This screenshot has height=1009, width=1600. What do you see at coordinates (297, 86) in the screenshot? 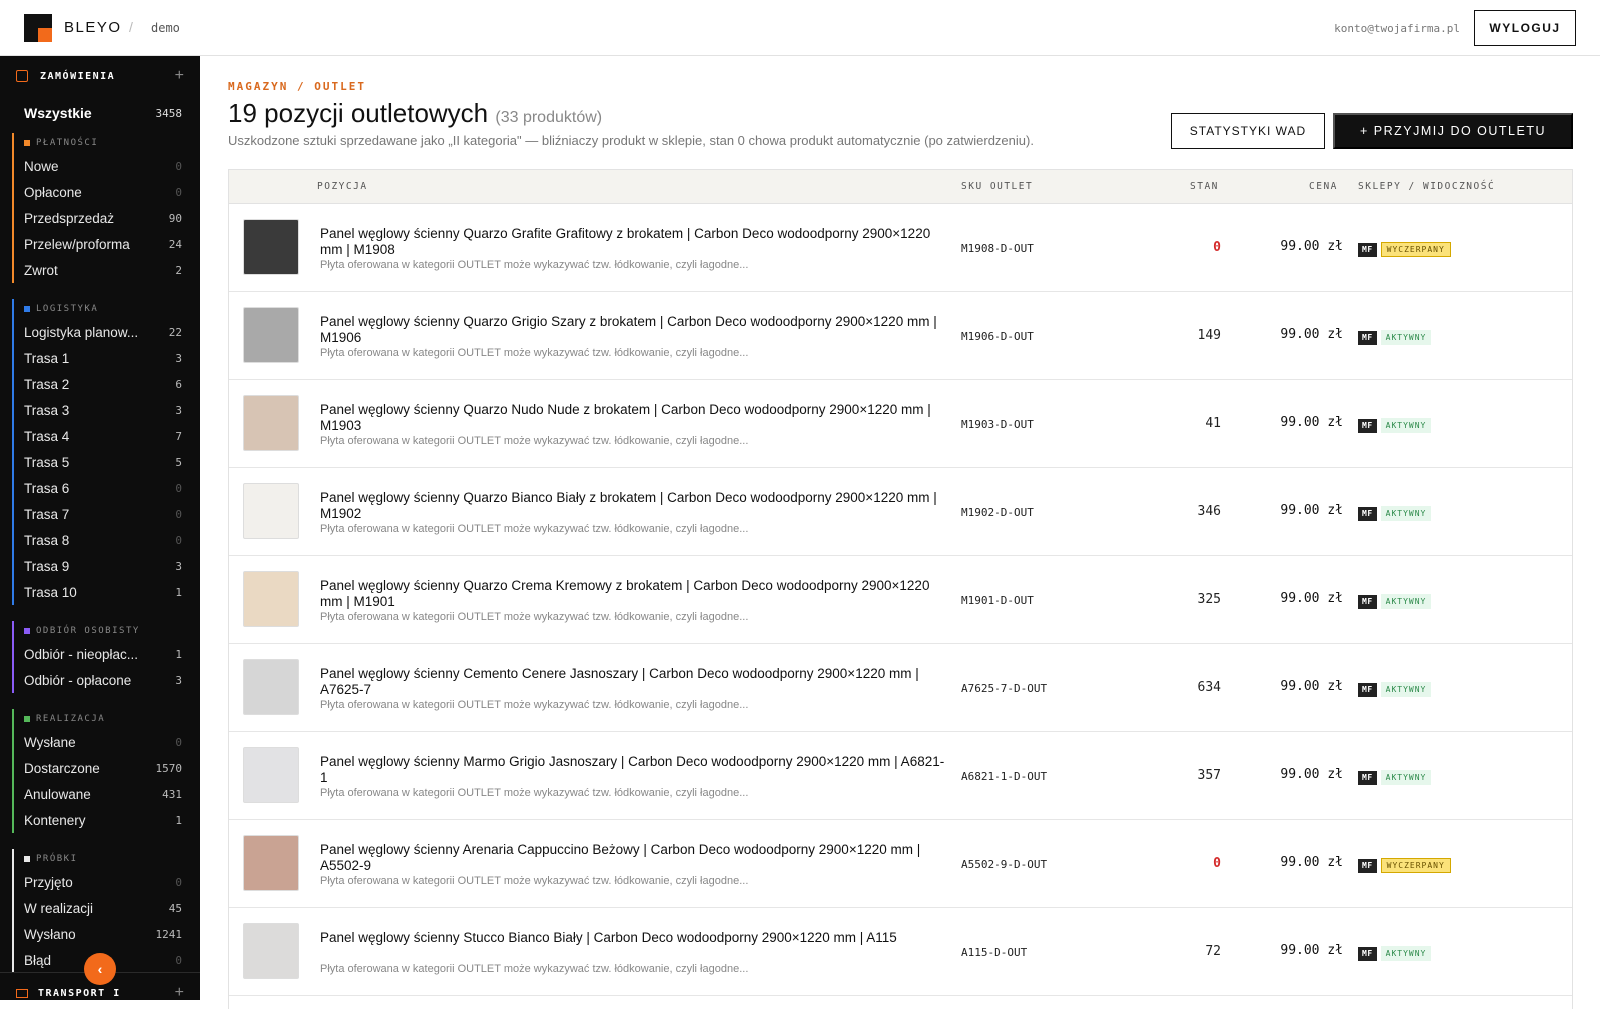
I see `breadcrumb: MAGAZYN / OUTLET` at bounding box center [297, 86].